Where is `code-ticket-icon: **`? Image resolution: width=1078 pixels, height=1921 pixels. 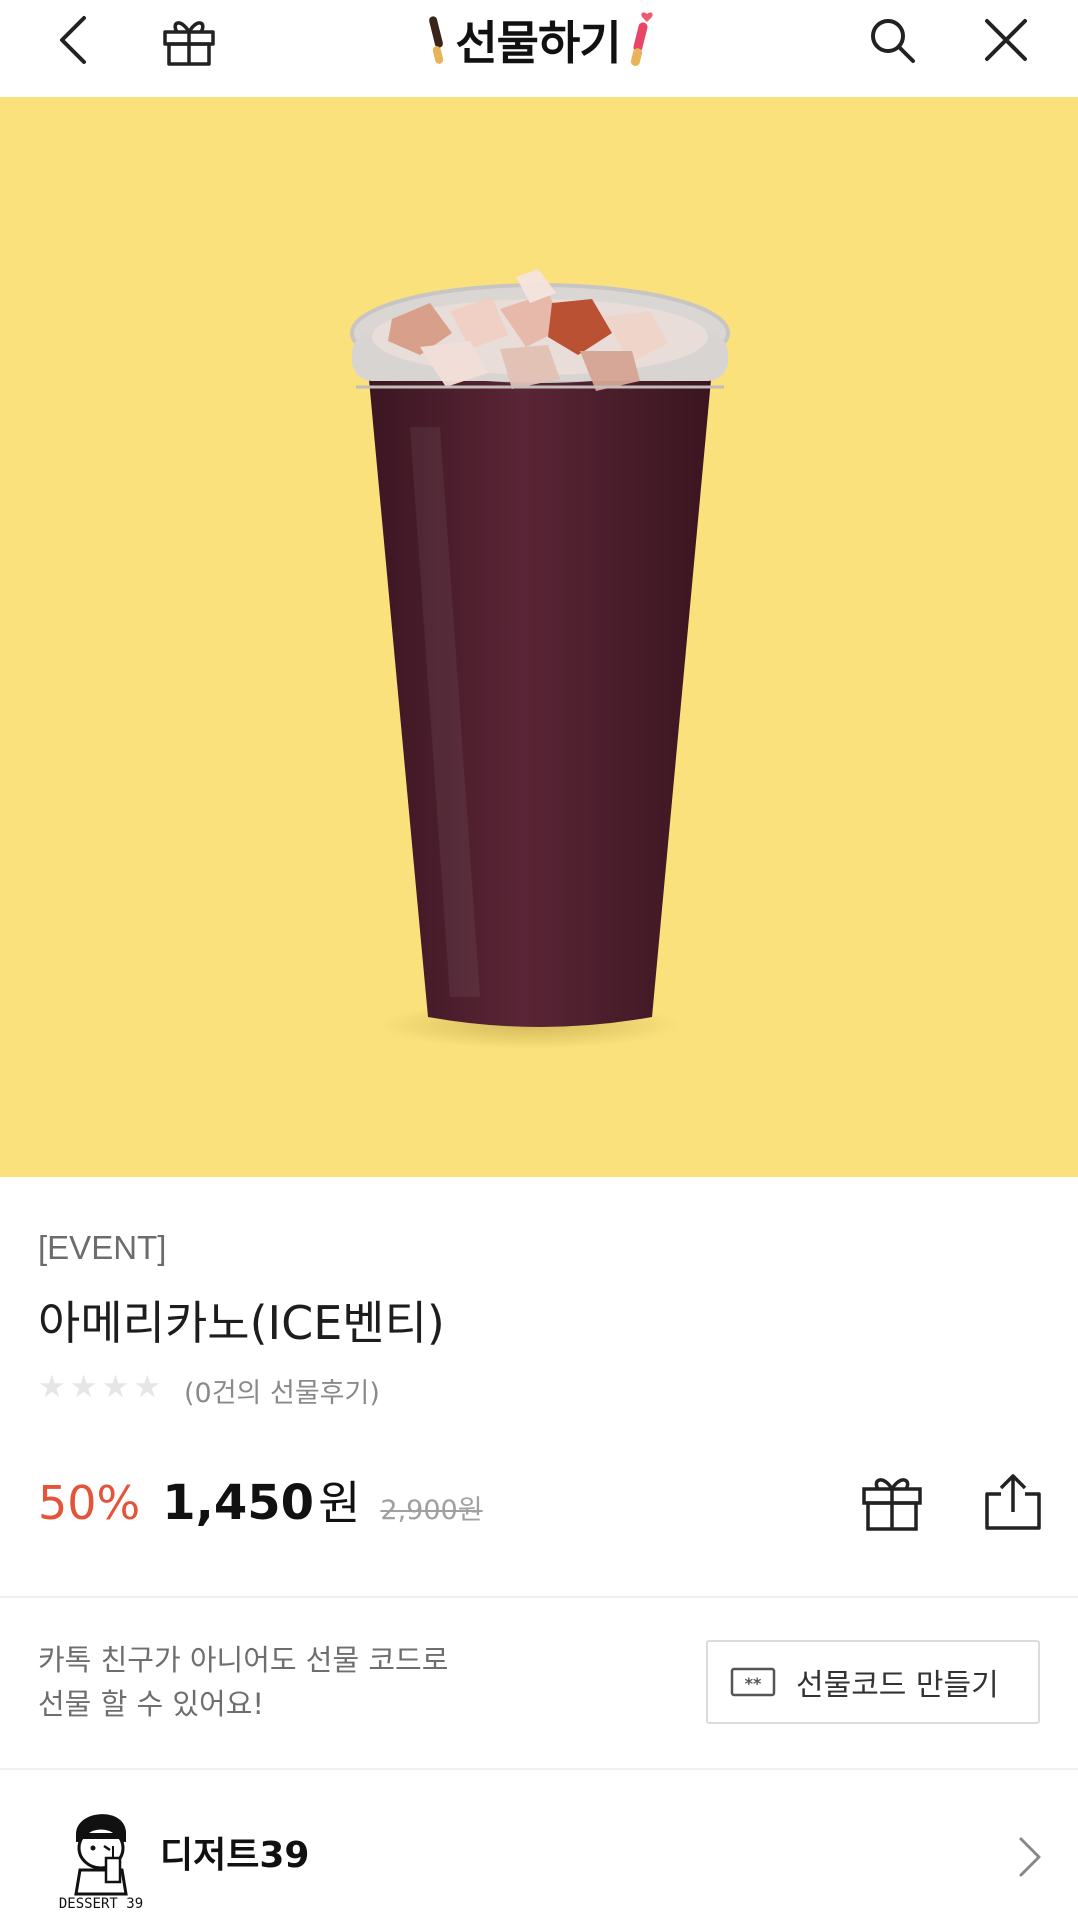
code-ticket-icon: ** is located at coordinates (753, 1682).